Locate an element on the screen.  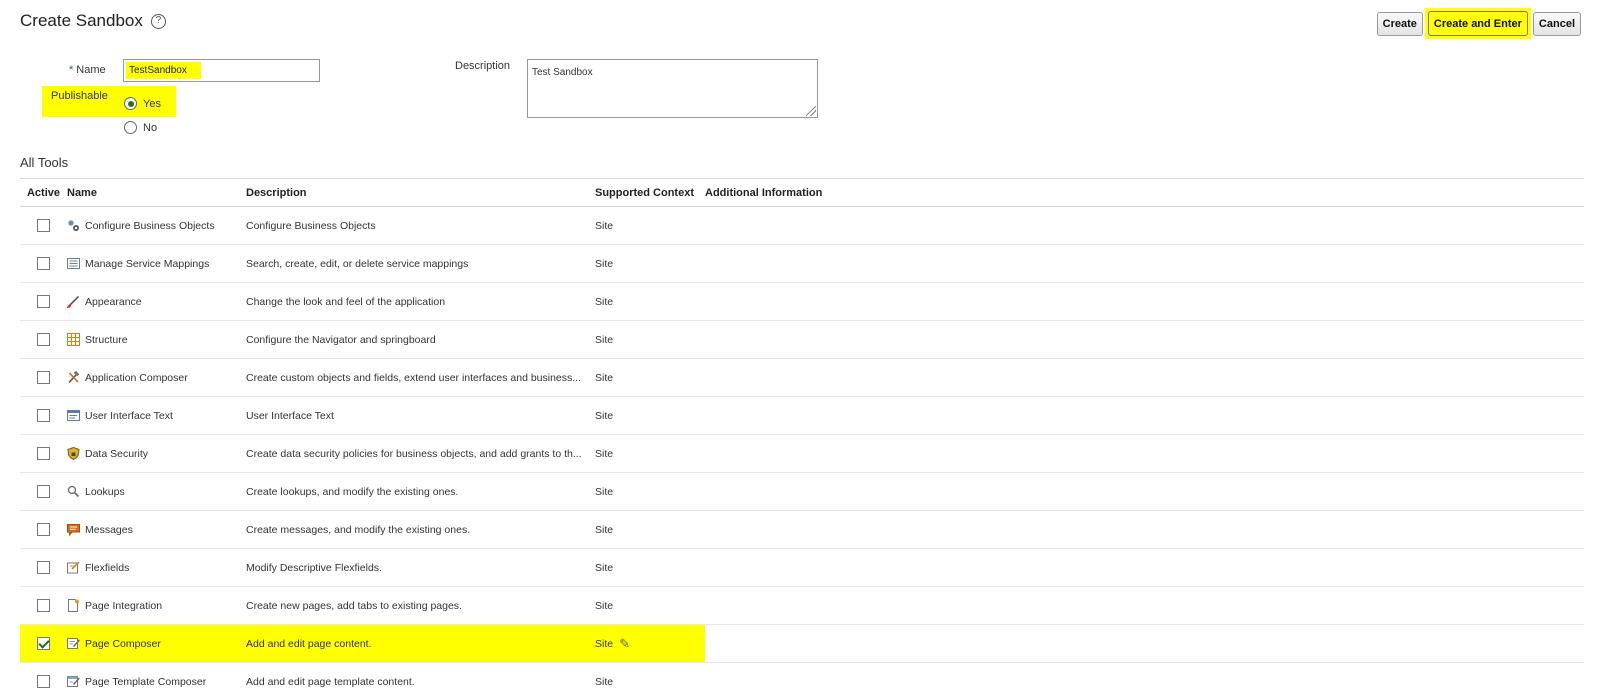
tool-name: Structure is located at coordinates (106, 339).